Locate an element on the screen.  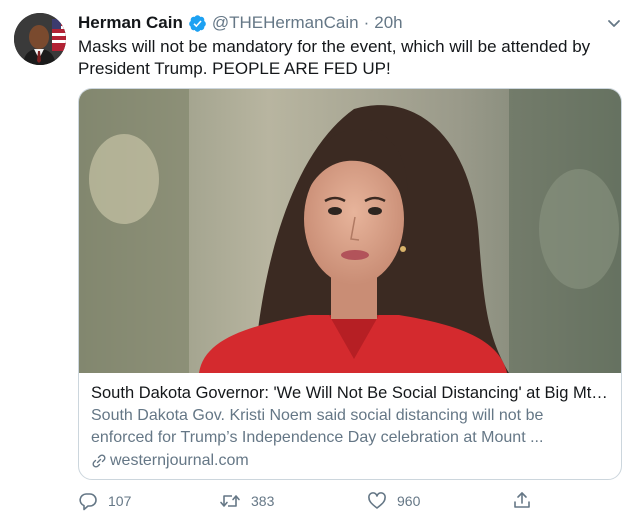
retweet-button: 383 is located at coordinates (246, 501).